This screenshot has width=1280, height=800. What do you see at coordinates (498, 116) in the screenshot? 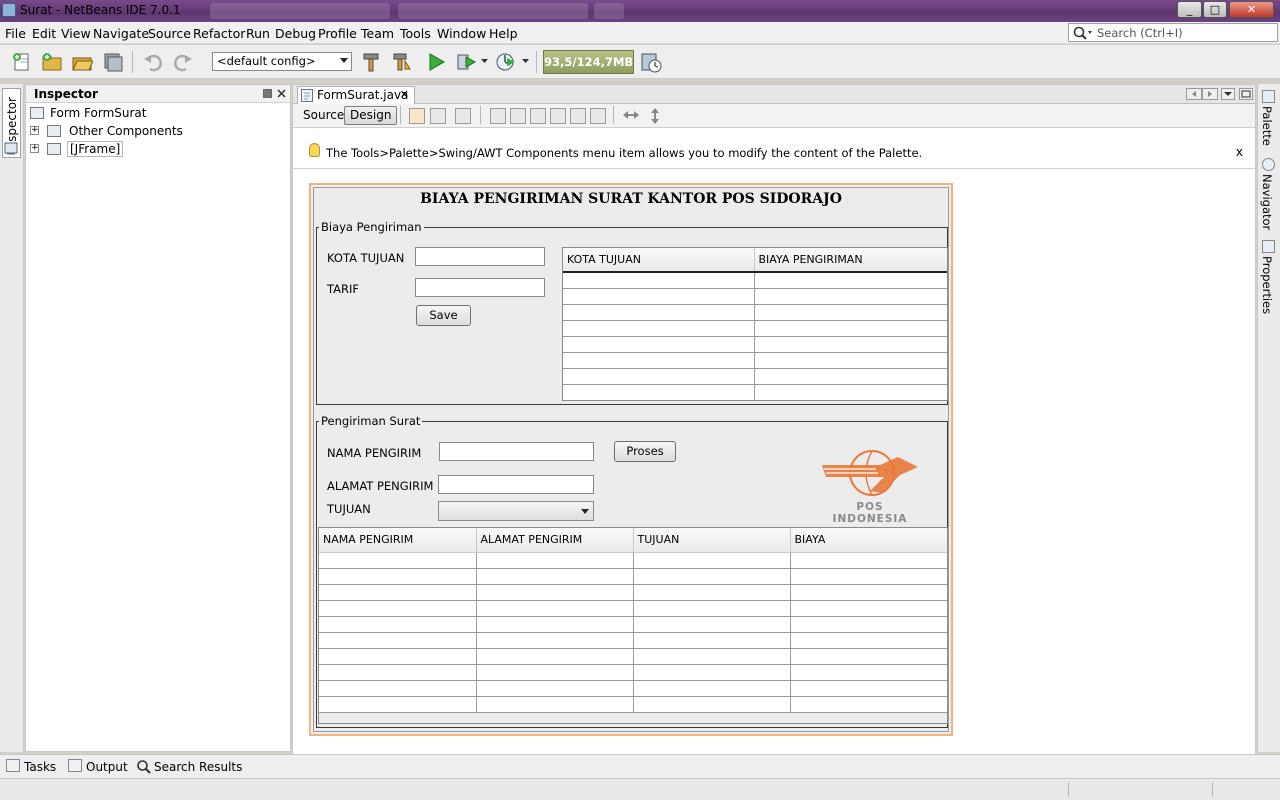
I see `align-left-icon` at bounding box center [498, 116].